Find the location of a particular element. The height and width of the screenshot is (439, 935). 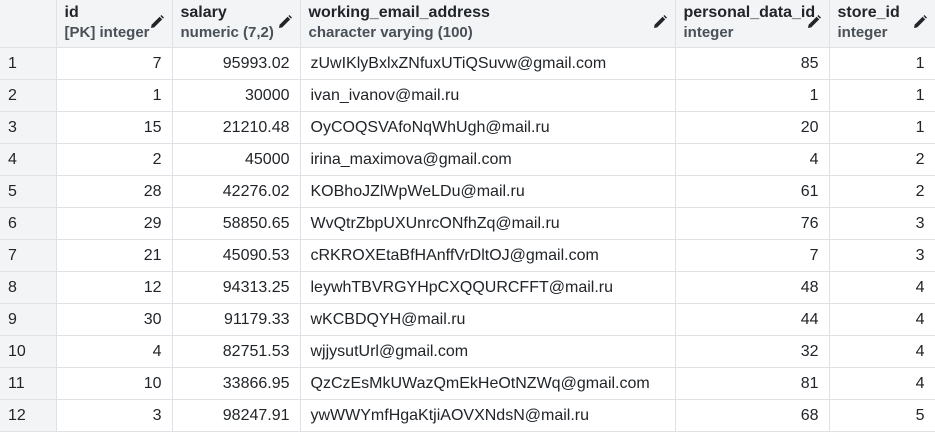

row-number: 5 is located at coordinates (28, 191).